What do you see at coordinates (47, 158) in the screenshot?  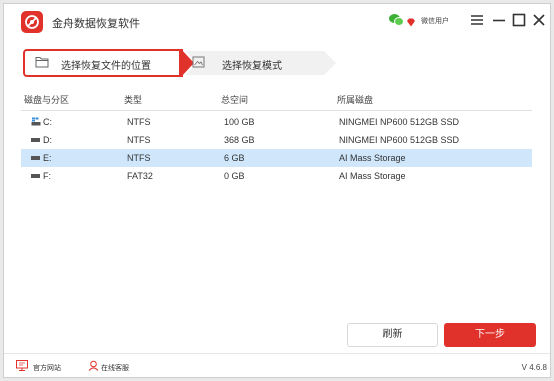 I see `drive-letter: E:` at bounding box center [47, 158].